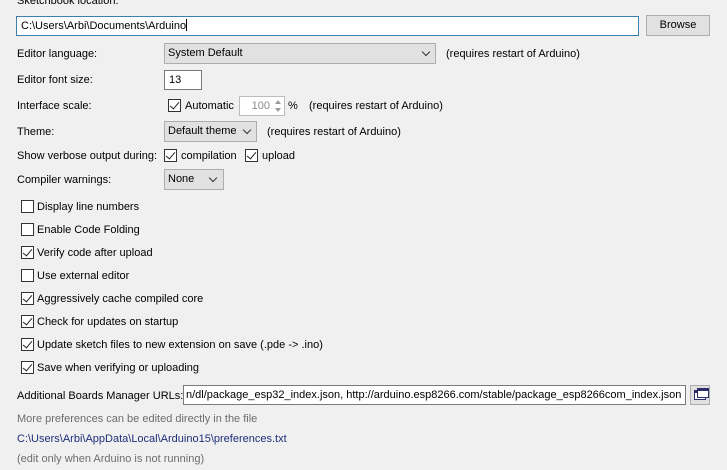 This screenshot has height=470, width=727. What do you see at coordinates (202, 131) in the screenshot?
I see `theme-value: Default theme` at bounding box center [202, 131].